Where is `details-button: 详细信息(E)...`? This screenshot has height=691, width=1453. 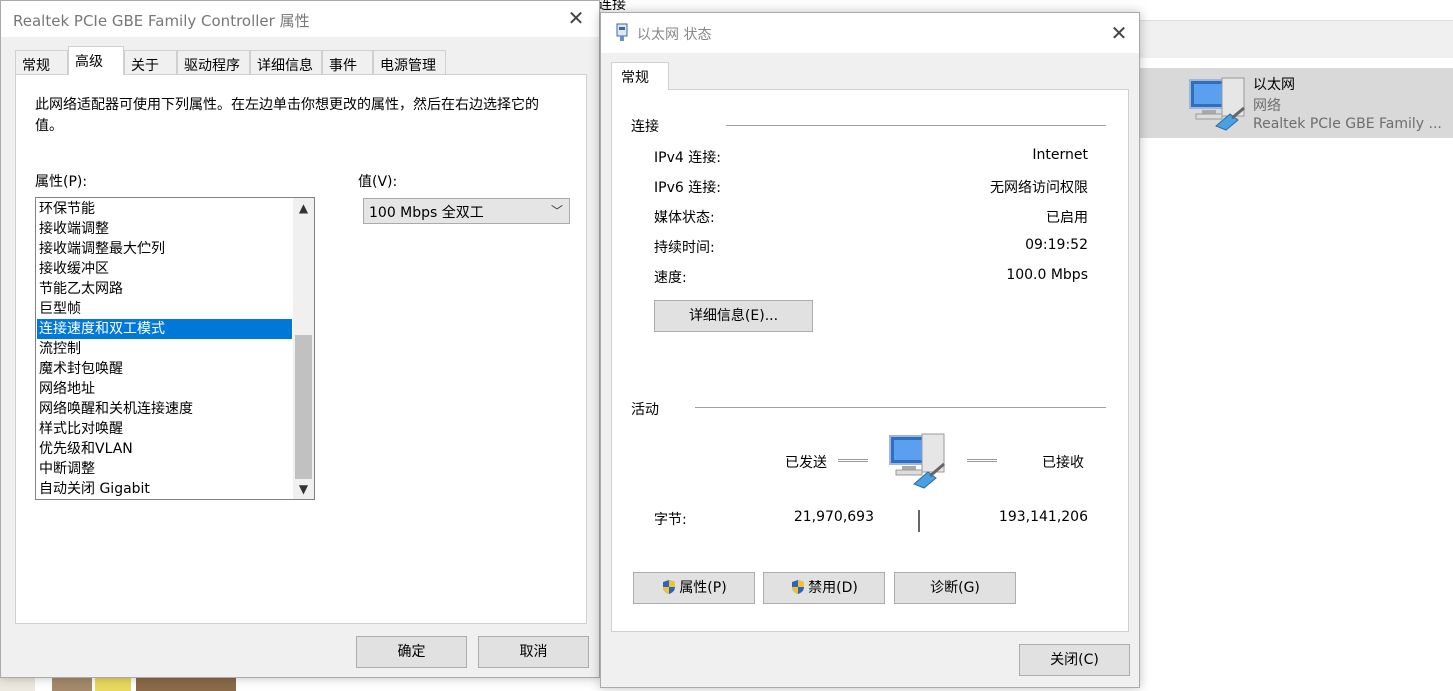
details-button: 详细信息(E)... is located at coordinates (733, 316).